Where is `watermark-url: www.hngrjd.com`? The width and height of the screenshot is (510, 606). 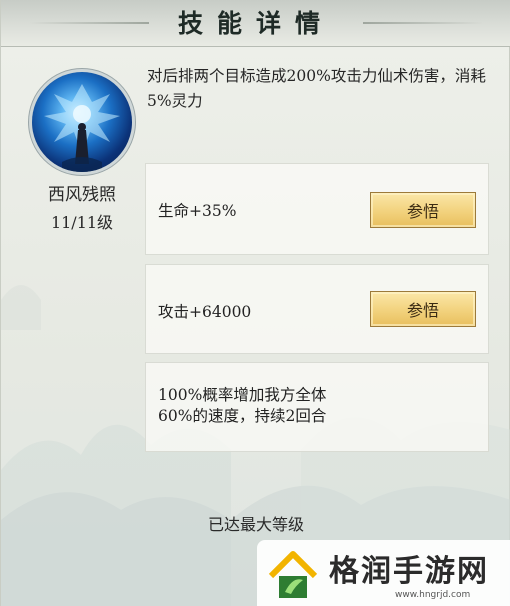 watermark-url: www.hngrjd.com is located at coordinates (433, 595).